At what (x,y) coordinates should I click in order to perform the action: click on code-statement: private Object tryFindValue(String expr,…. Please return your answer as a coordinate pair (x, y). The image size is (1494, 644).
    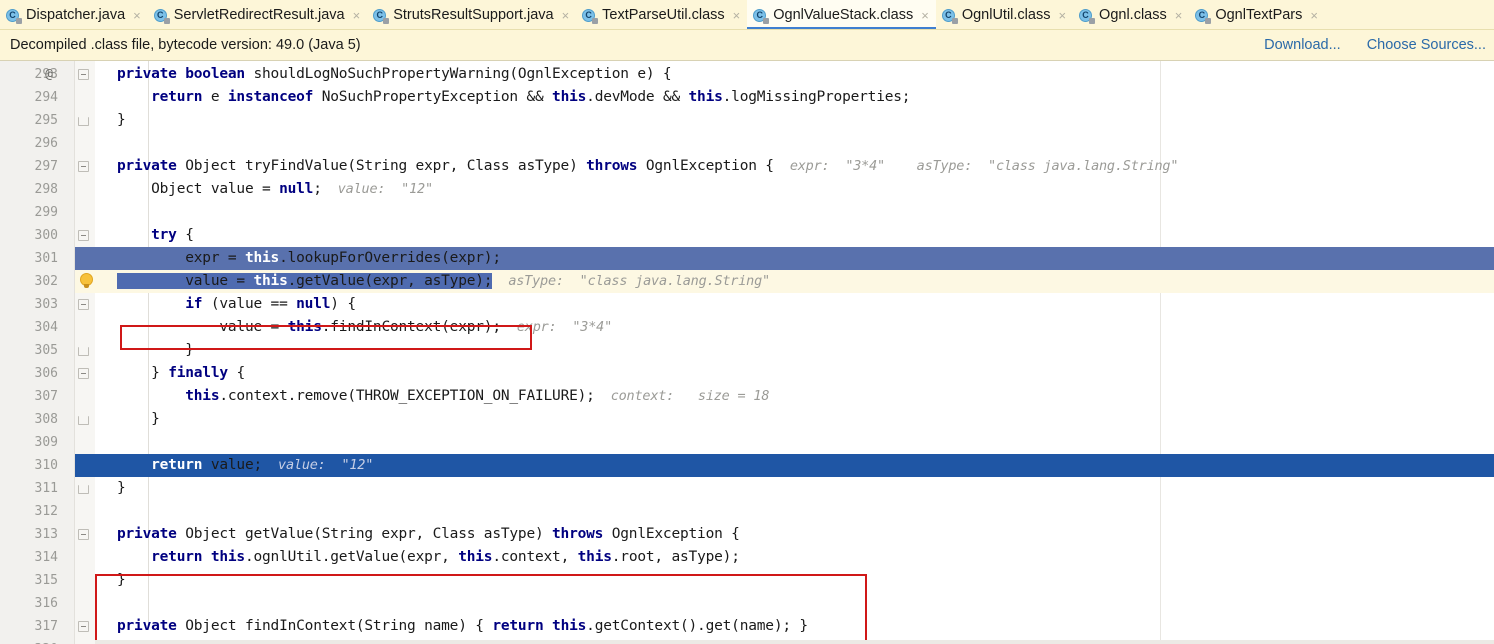
    Looking at the image, I should click on (445, 166).